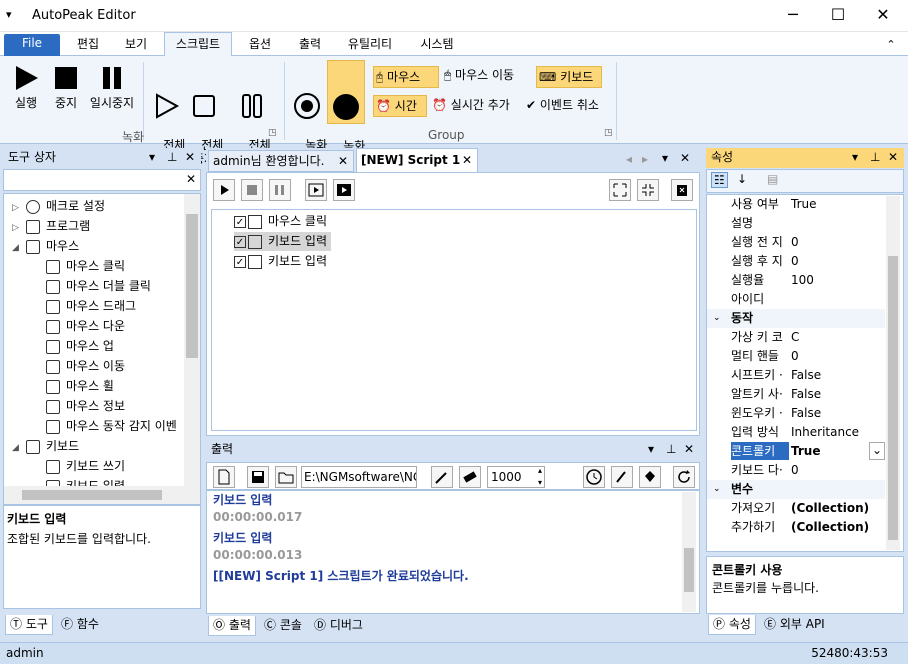  What do you see at coordinates (772, 179) in the screenshot?
I see `property-pages-icon: ▤` at bounding box center [772, 179].